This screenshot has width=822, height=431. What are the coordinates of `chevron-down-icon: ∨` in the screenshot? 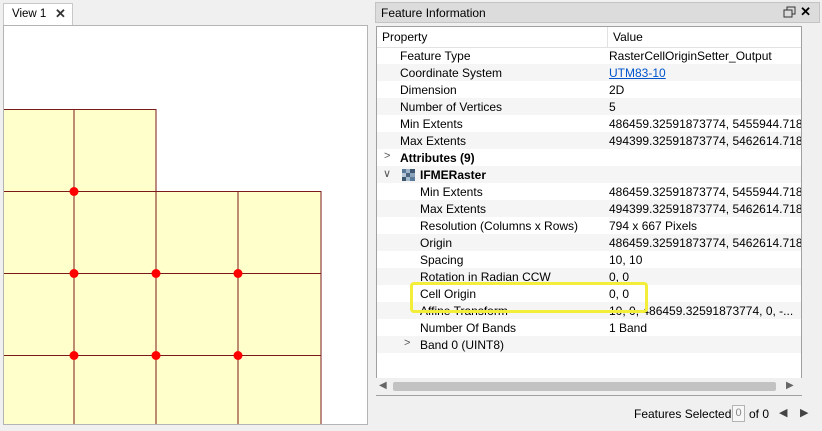 It's located at (387, 173).